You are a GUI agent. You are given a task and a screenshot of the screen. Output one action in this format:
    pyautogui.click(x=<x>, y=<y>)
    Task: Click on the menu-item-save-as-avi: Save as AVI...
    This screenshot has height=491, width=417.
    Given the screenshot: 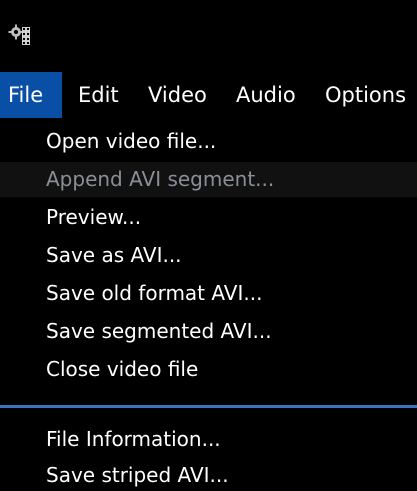 What is the action you would take?
    pyautogui.click(x=208, y=255)
    